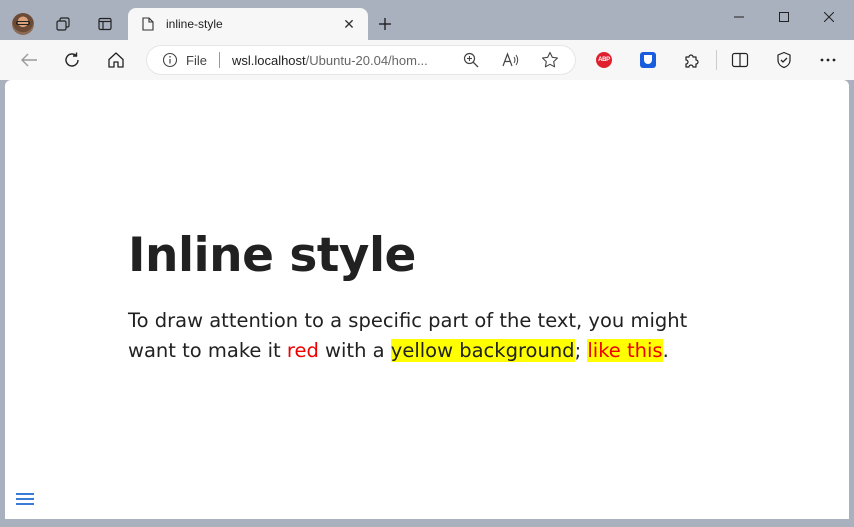  What do you see at coordinates (716, 60) in the screenshot?
I see `toolbar-divider` at bounding box center [716, 60].